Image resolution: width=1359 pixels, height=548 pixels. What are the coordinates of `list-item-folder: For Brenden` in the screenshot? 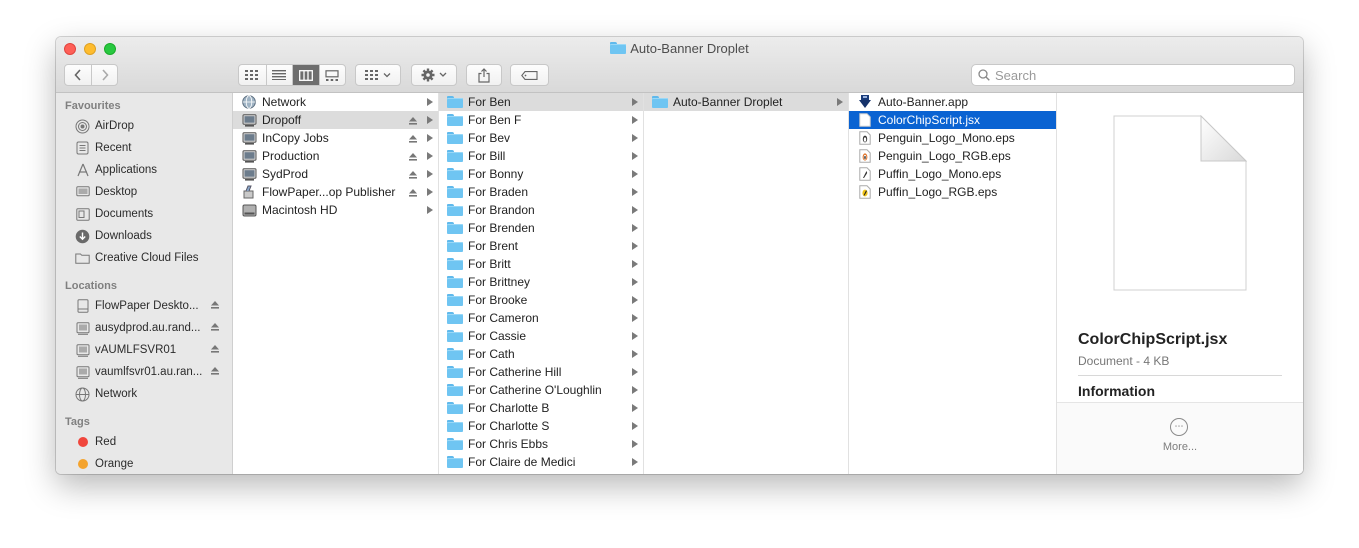 It's located at (541, 228).